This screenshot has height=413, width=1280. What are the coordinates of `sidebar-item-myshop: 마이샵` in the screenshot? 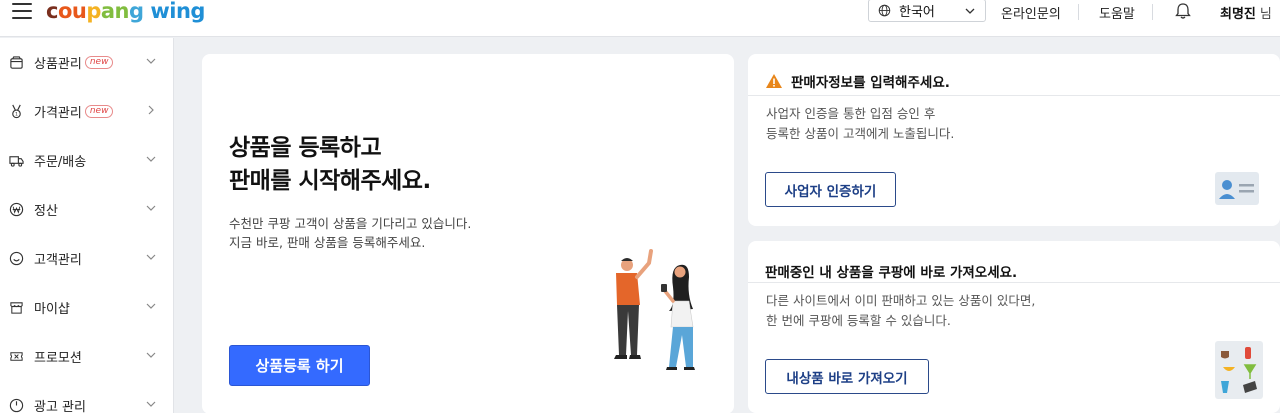 It's located at (86, 307).